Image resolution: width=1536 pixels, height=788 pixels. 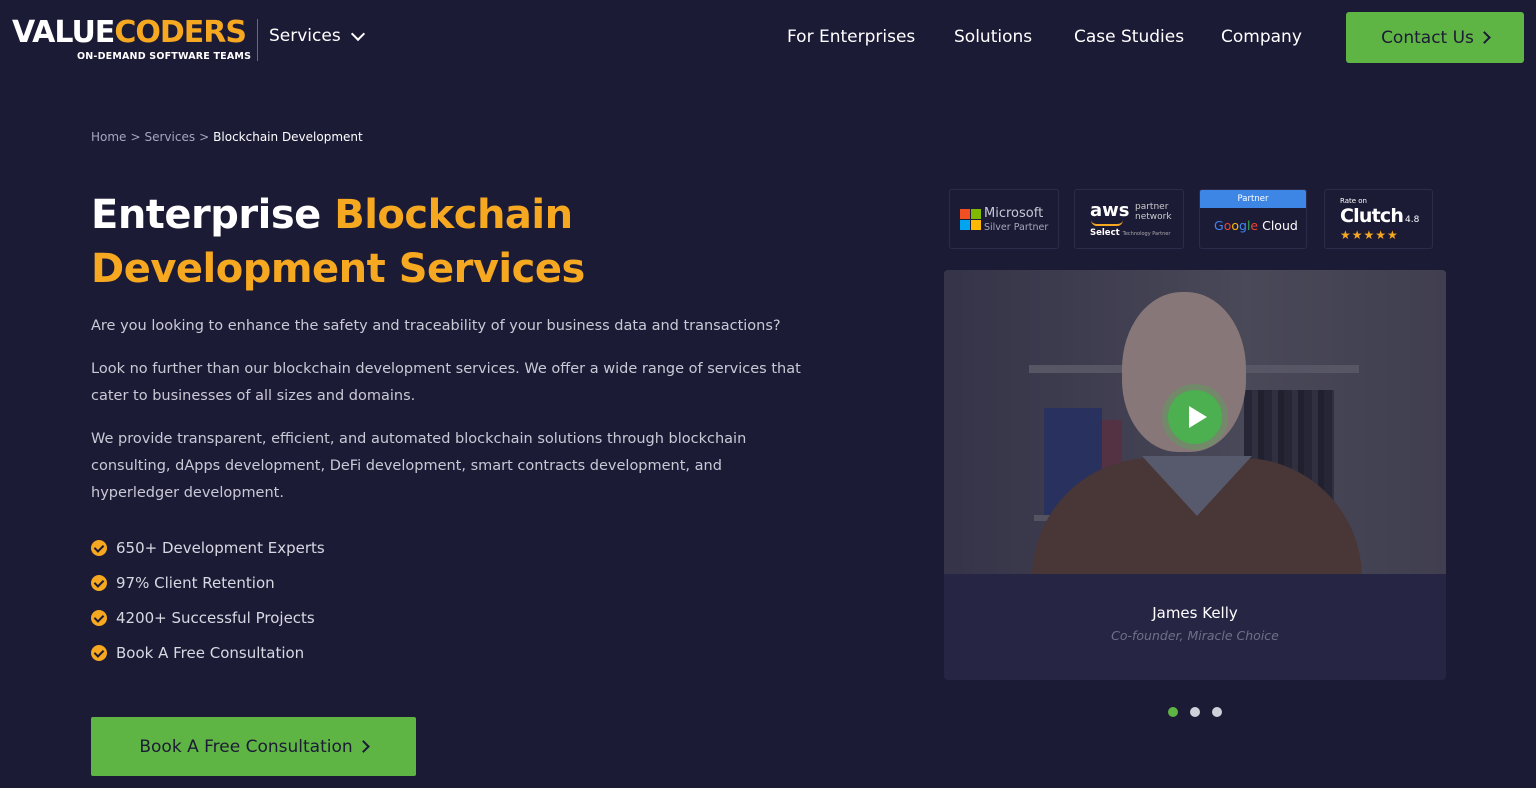 I want to click on contact-us-button: Contact Us, so click(x=1435, y=37).